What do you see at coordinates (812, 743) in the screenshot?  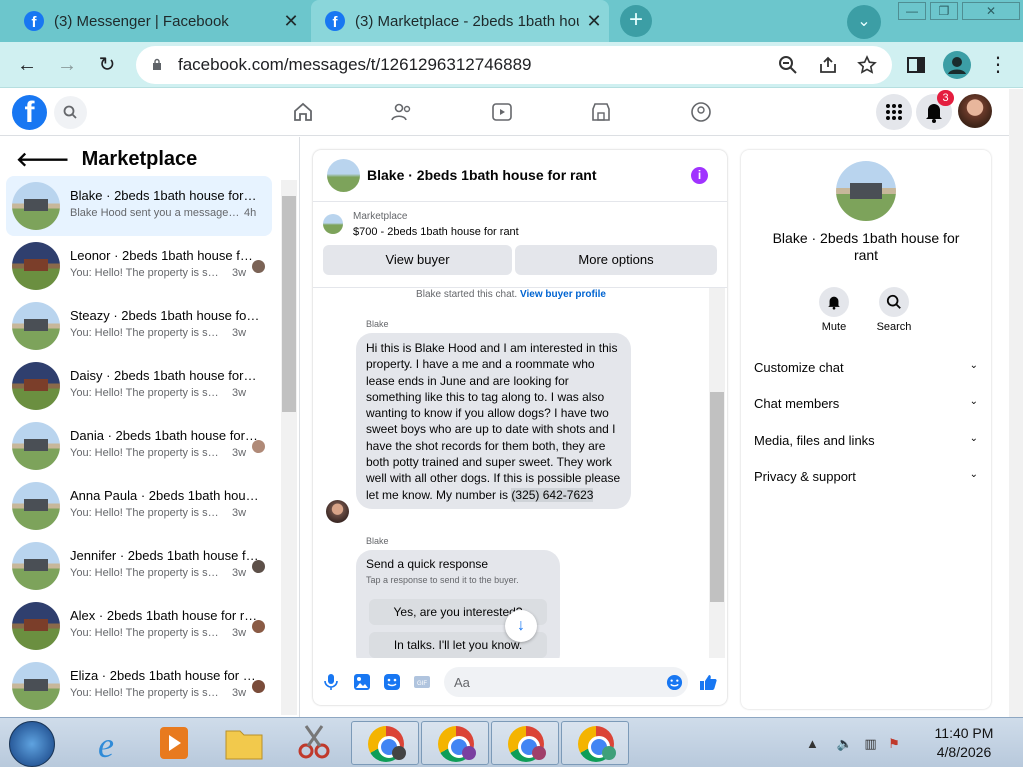 I see `show-hidden-icons-icon: ▲` at bounding box center [812, 743].